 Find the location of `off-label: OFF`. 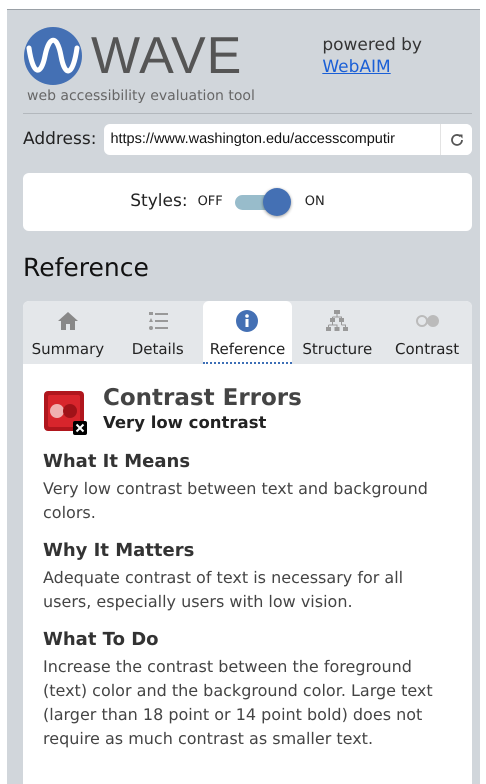

off-label: OFF is located at coordinates (210, 202).